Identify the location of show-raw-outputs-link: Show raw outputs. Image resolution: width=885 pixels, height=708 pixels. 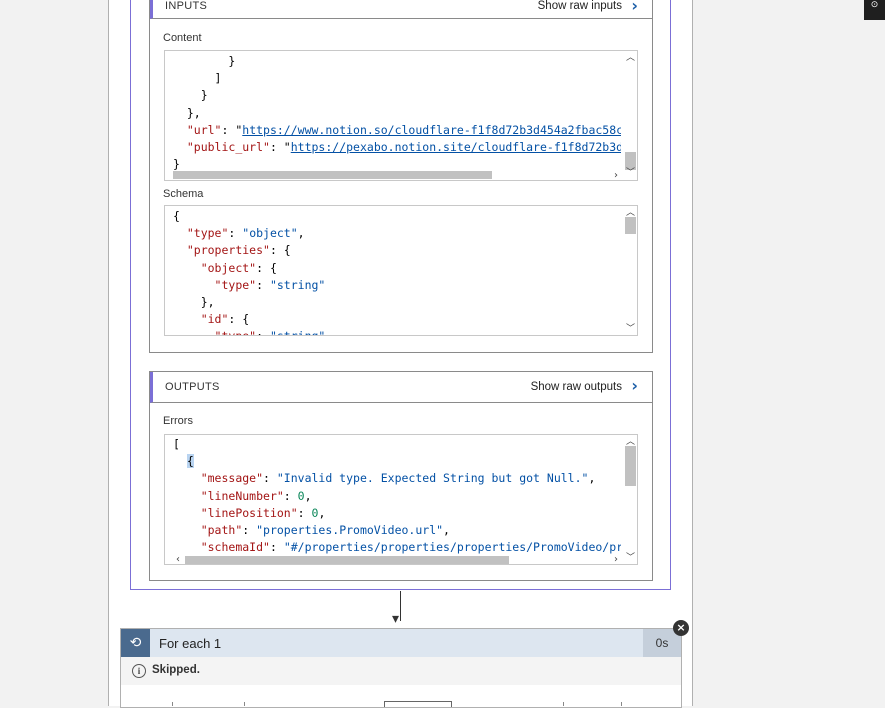
(576, 387).